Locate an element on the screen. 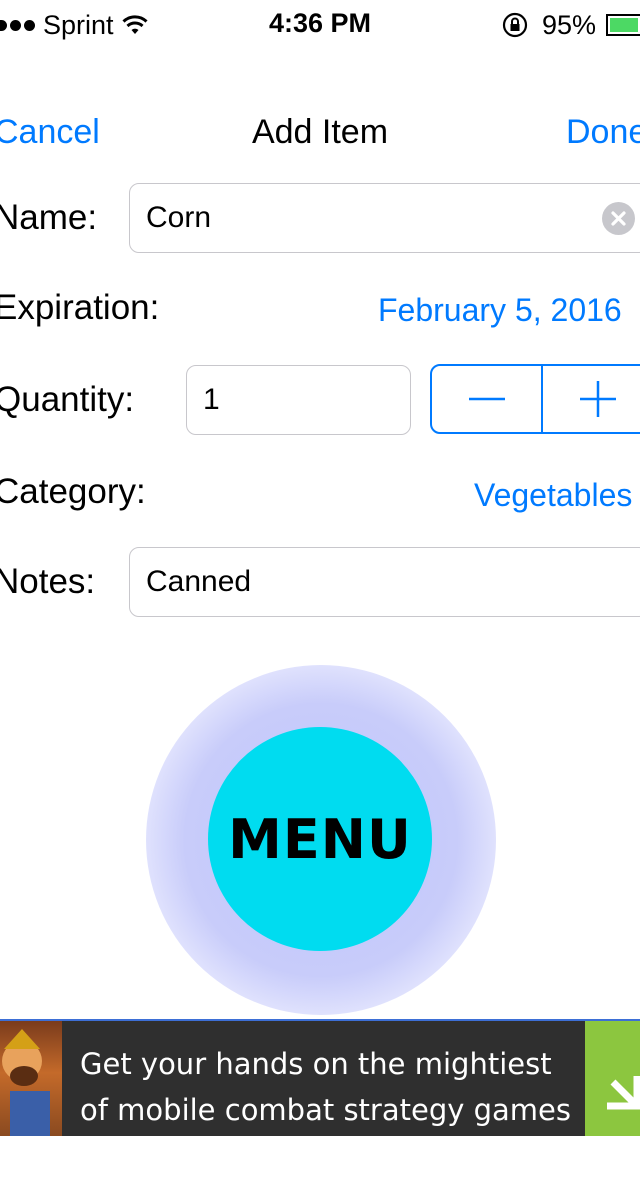 This screenshot has height=1179, width=640. clear-text-icon is located at coordinates (618, 218).